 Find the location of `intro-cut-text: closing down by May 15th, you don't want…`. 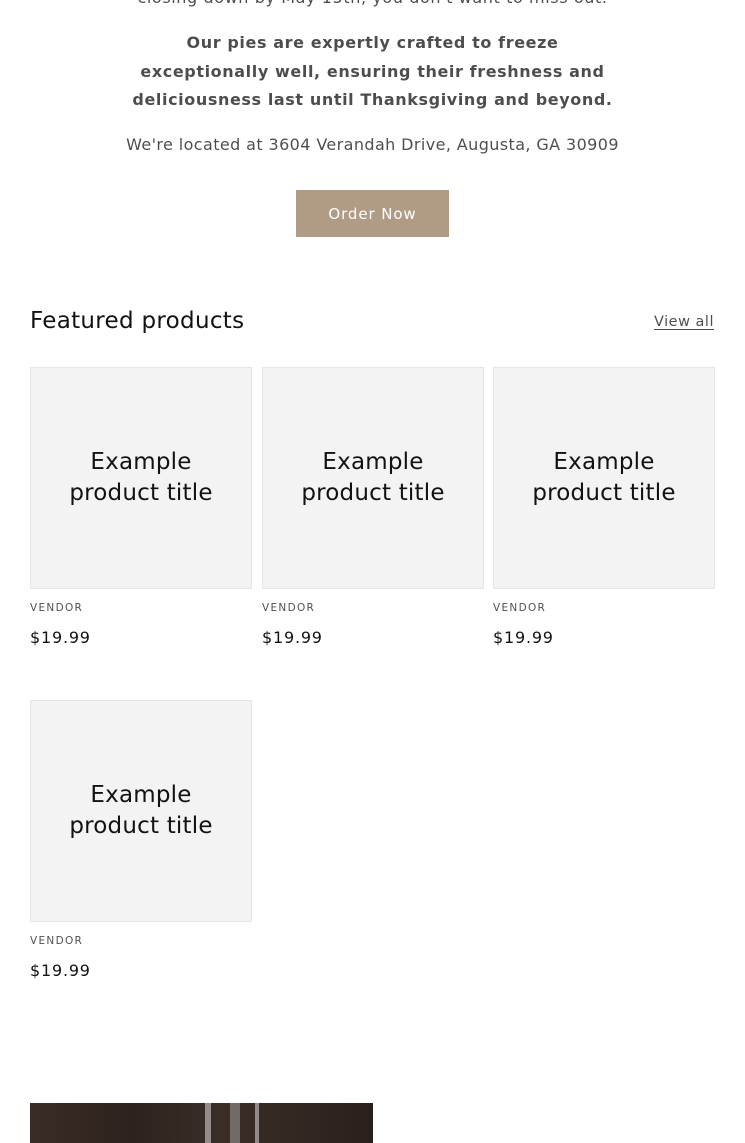

intro-cut-text: closing down by May 15th, you don't want… is located at coordinates (372, 4).